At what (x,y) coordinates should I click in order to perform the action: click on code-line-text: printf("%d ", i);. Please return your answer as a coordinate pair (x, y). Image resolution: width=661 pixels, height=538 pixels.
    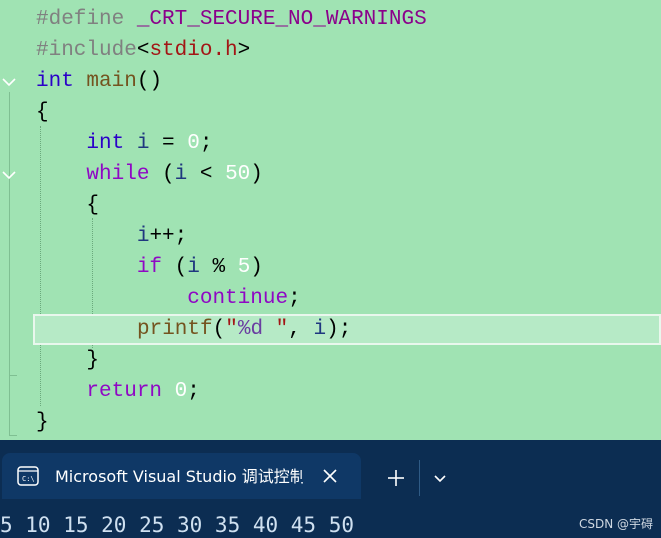
    Looking at the image, I should click on (193, 329).